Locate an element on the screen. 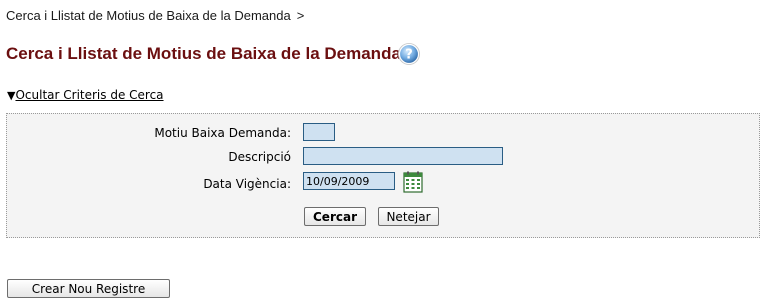 The image size is (768, 304). clear-button: Netejar is located at coordinates (408, 216).